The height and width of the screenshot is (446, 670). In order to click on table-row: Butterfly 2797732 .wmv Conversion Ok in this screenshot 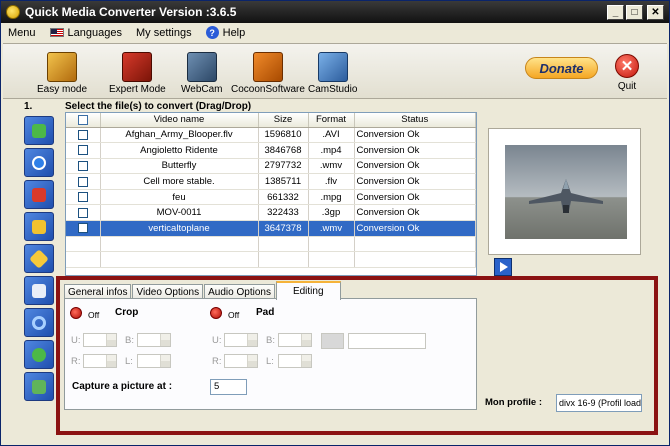, I will do `click(271, 166)`.